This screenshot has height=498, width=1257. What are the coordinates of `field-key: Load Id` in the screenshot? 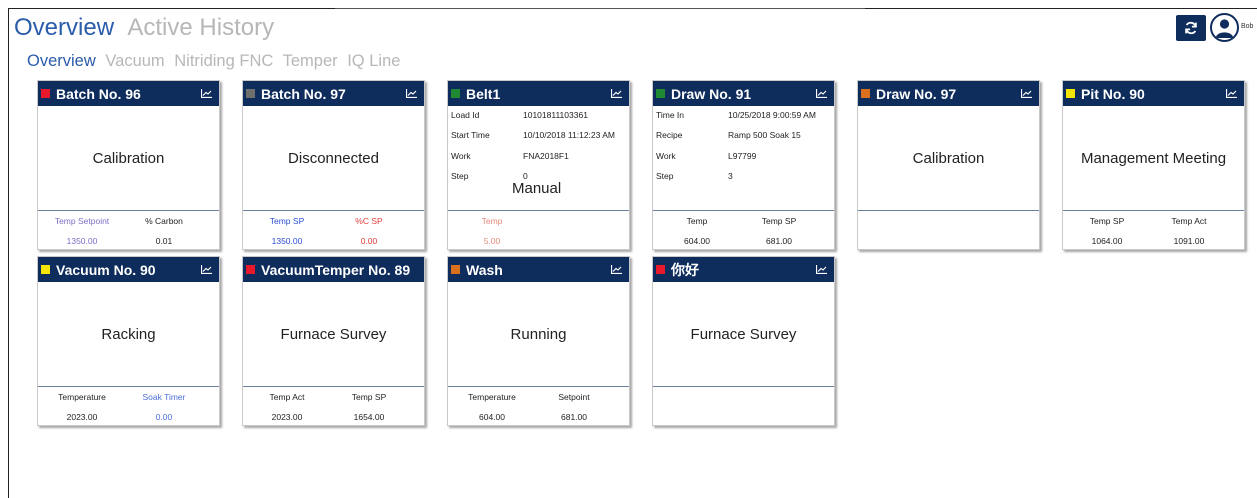 It's located at (465, 115).